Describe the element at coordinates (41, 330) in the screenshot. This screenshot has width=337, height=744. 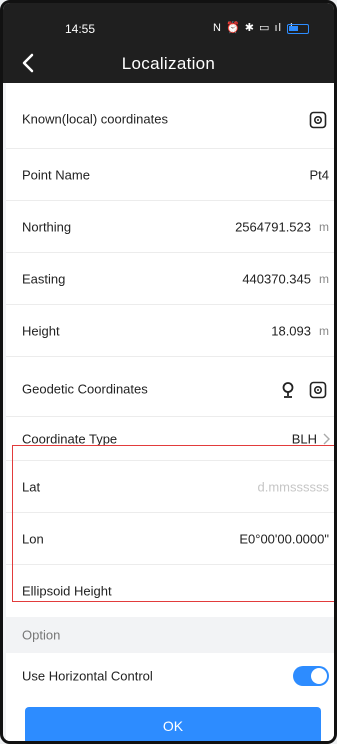
I see `height-label: Height` at that location.